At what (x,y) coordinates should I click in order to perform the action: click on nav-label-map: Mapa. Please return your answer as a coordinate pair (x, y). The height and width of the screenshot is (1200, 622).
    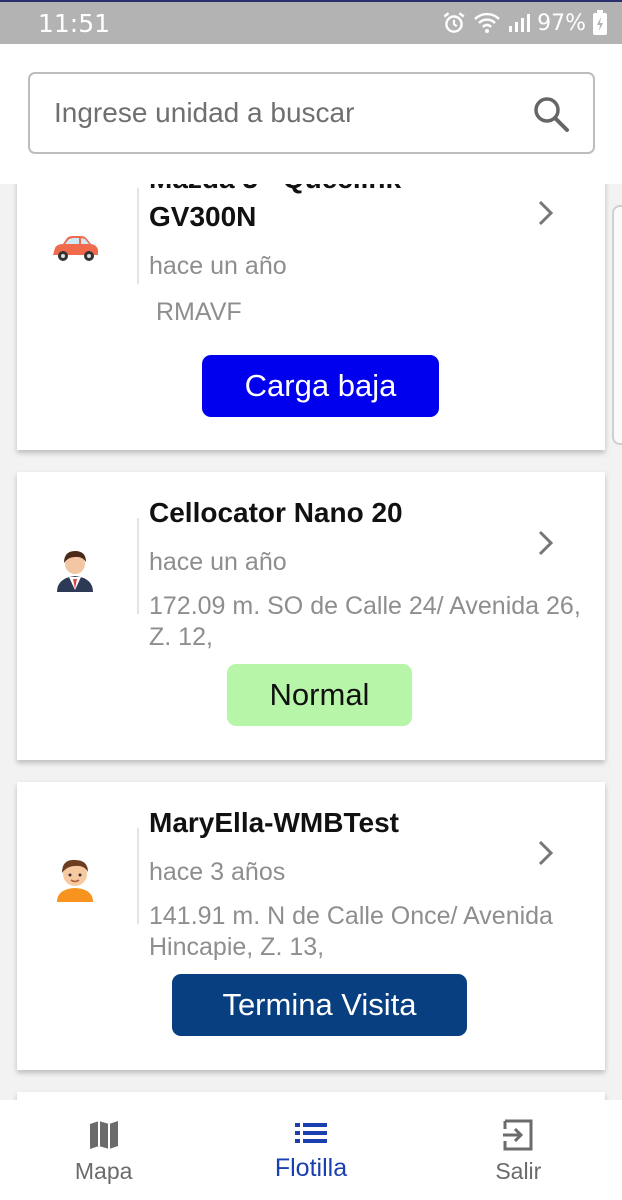
    Looking at the image, I should click on (103, 1171).